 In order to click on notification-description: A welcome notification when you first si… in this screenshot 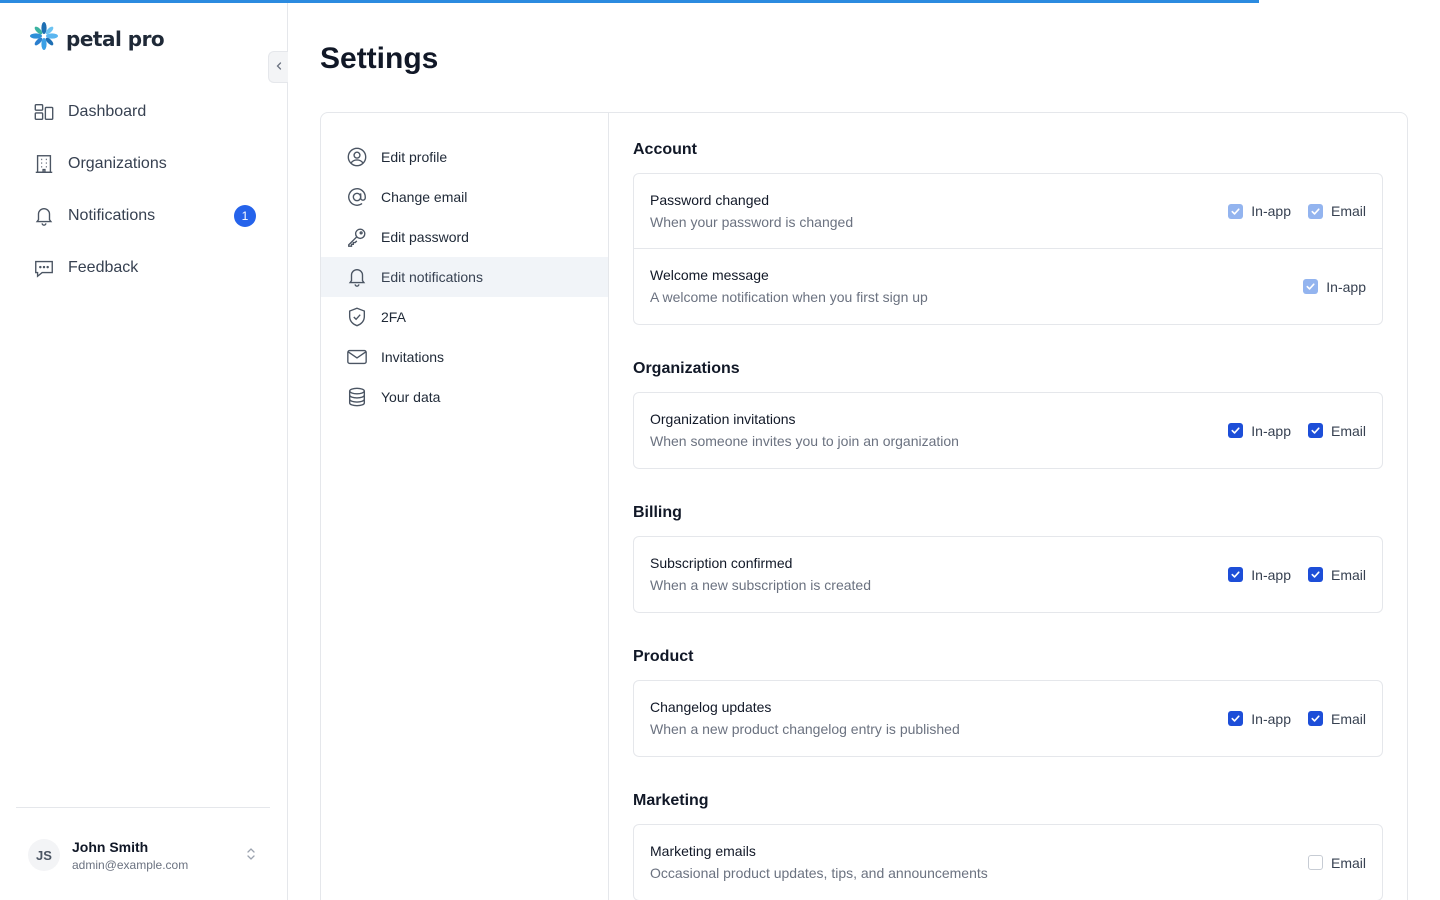, I will do `click(789, 297)`.